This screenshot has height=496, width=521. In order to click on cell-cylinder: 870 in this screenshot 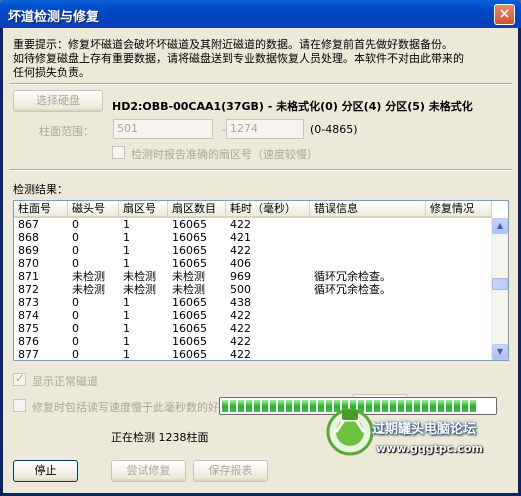, I will do `click(28, 263)`.